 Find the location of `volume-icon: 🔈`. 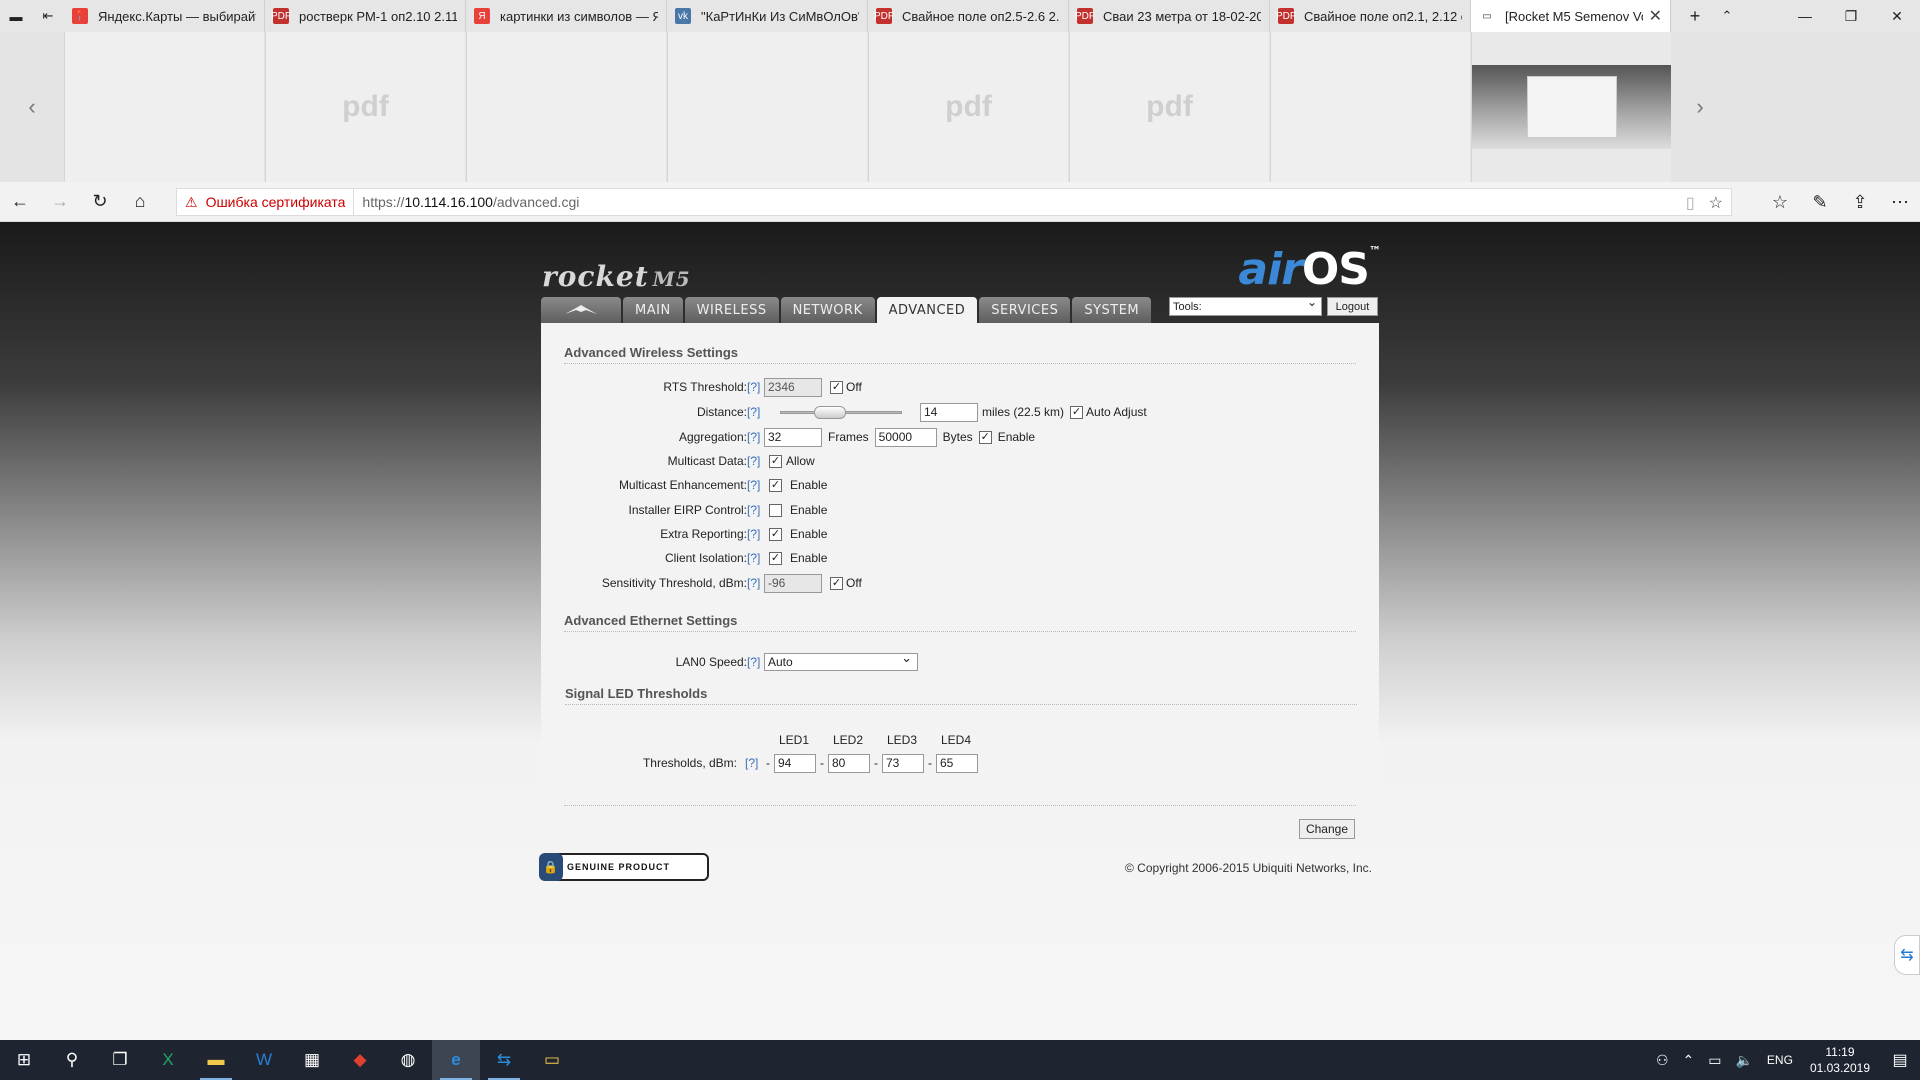

volume-icon: 🔈 is located at coordinates (1743, 1060).